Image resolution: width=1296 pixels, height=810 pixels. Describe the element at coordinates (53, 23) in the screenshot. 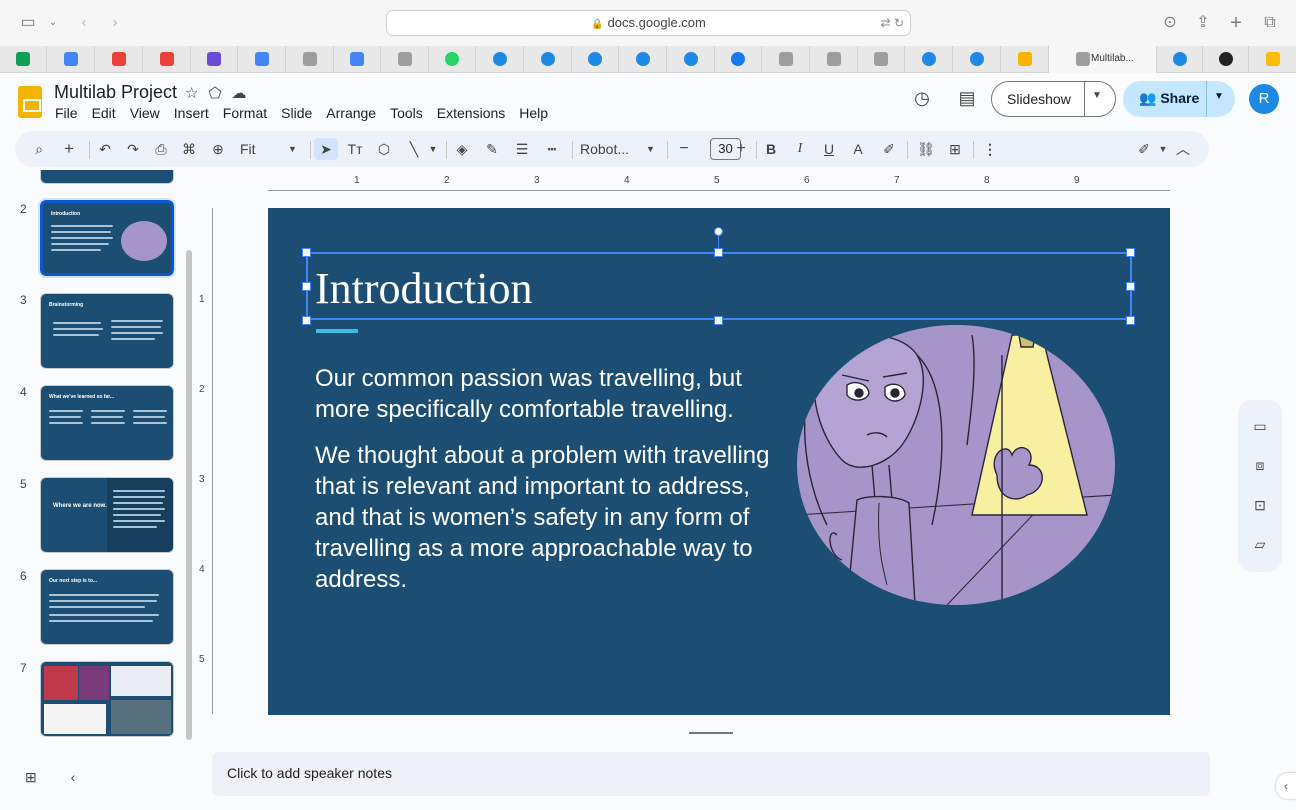

I see `chevron-down-icon: ⌄` at that location.